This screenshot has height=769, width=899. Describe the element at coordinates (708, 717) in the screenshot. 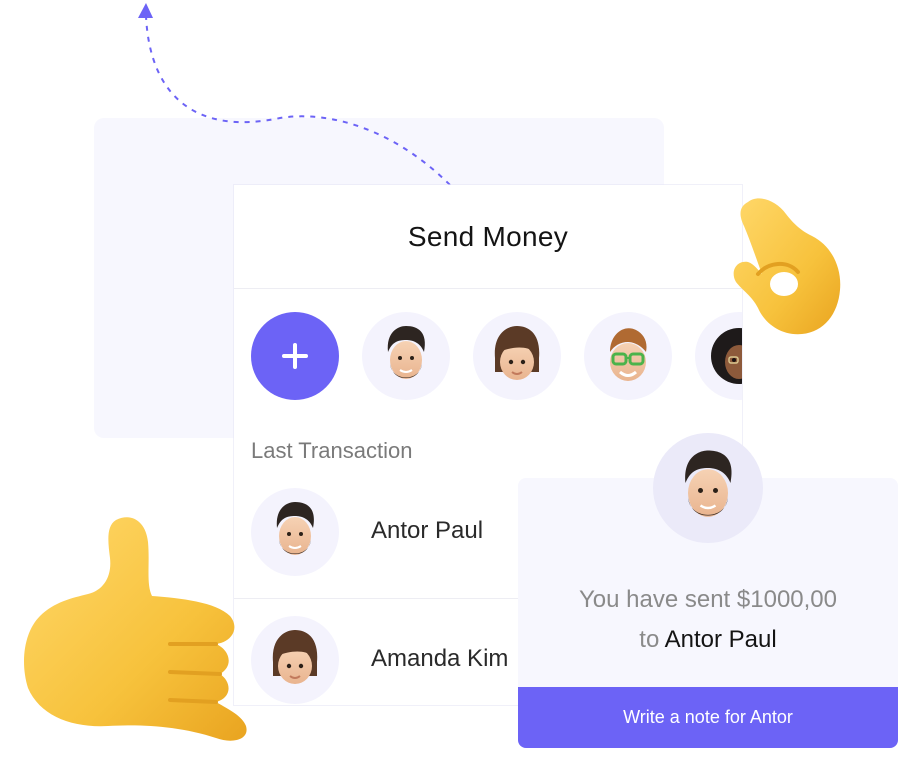

I see `write-note-button: Write a note for Antor` at that location.